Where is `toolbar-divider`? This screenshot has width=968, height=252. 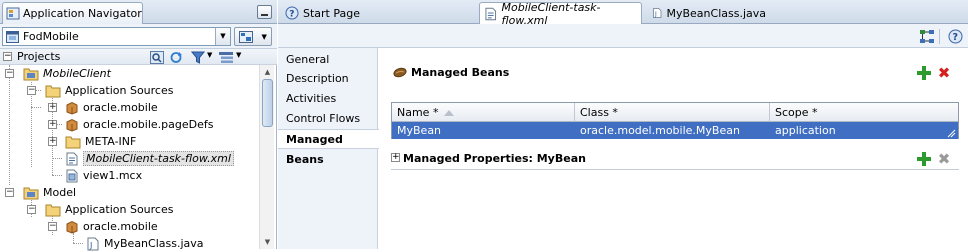 toolbar-divider is located at coordinates (939, 36).